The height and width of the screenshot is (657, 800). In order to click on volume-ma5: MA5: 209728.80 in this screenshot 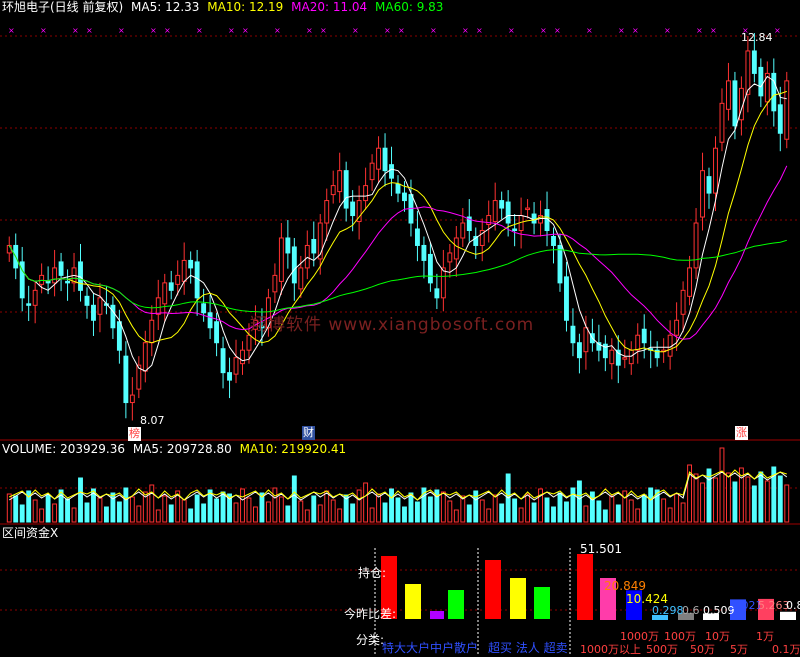, I will do `click(182, 449)`.